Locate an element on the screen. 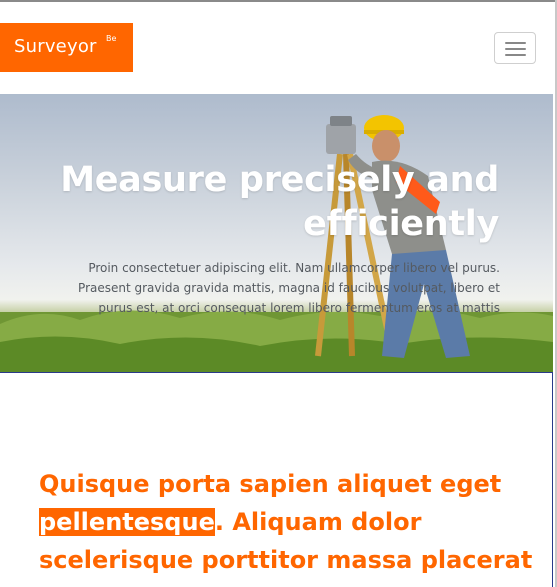 This screenshot has height=587, width=557. grass-illustration is located at coordinates (276, 341).